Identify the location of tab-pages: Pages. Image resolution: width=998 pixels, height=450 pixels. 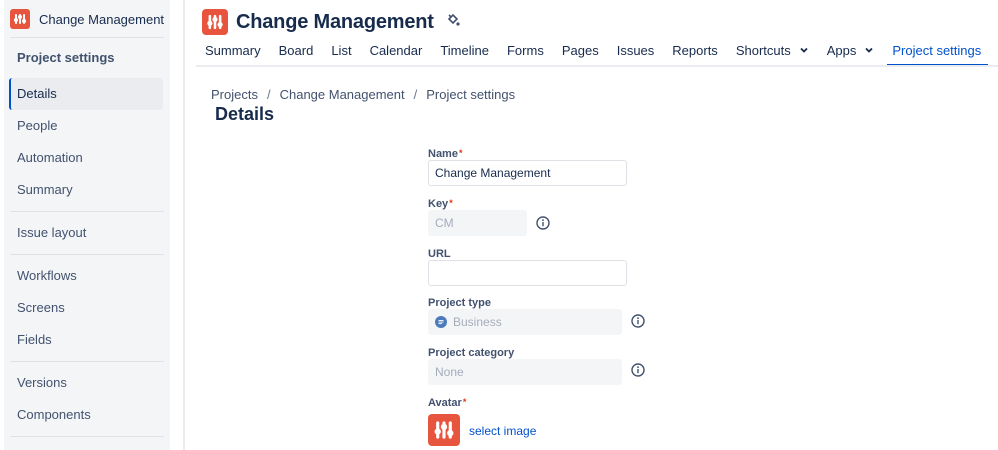
(580, 53).